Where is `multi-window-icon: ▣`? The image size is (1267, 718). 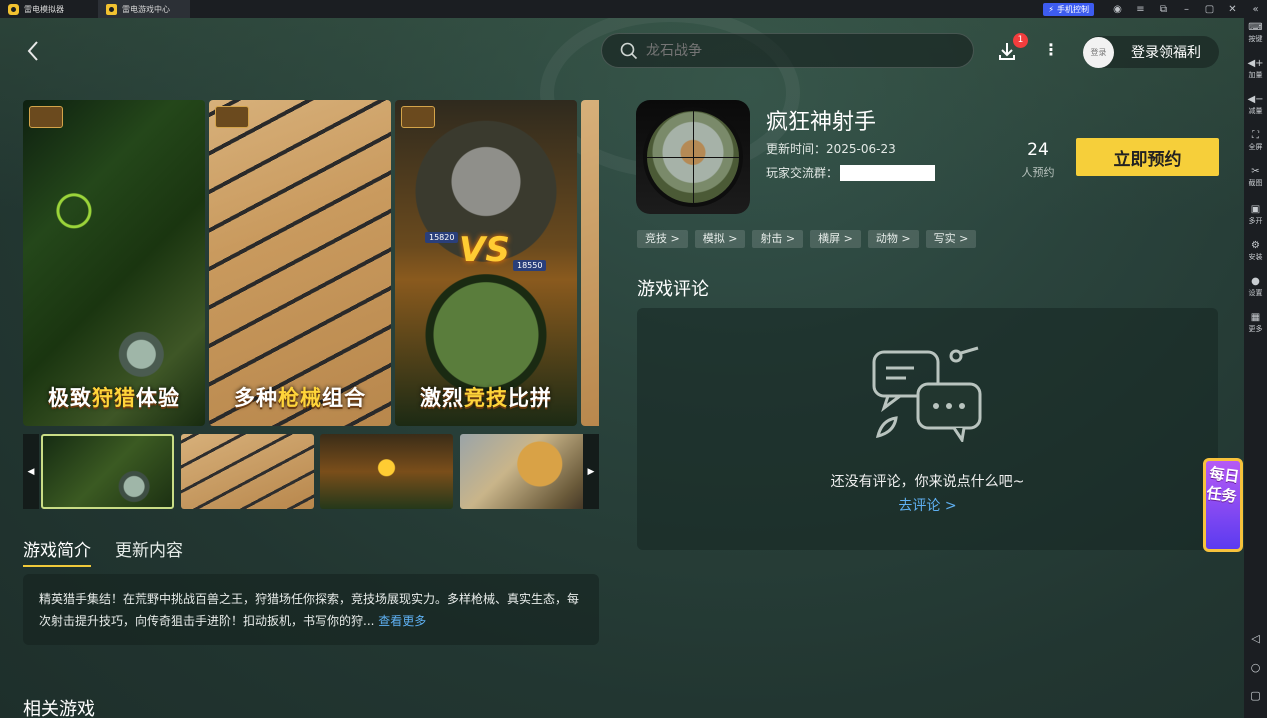 multi-window-icon: ▣ is located at coordinates (1255, 209).